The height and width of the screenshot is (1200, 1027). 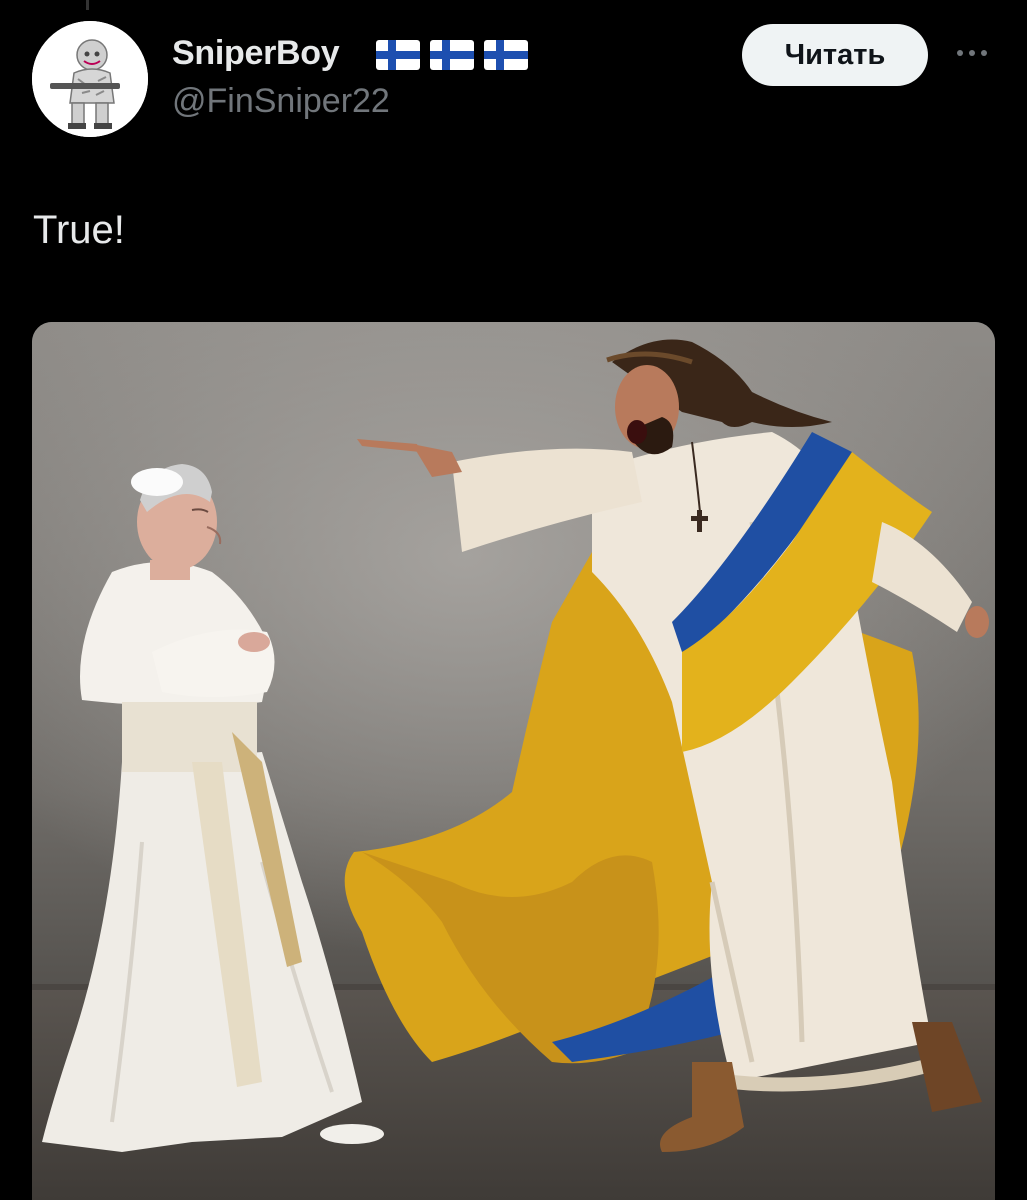 What do you see at coordinates (256, 53) in the screenshot?
I see `author-display-name: SniperBoy` at bounding box center [256, 53].